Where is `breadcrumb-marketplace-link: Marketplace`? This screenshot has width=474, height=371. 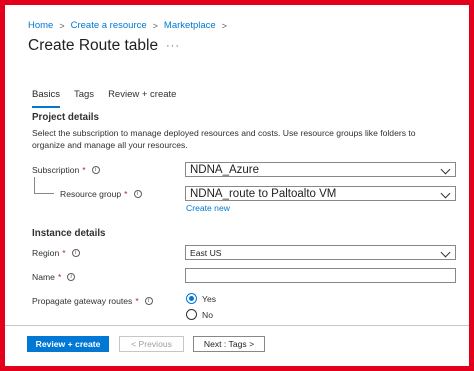 breadcrumb-marketplace-link: Marketplace is located at coordinates (190, 25).